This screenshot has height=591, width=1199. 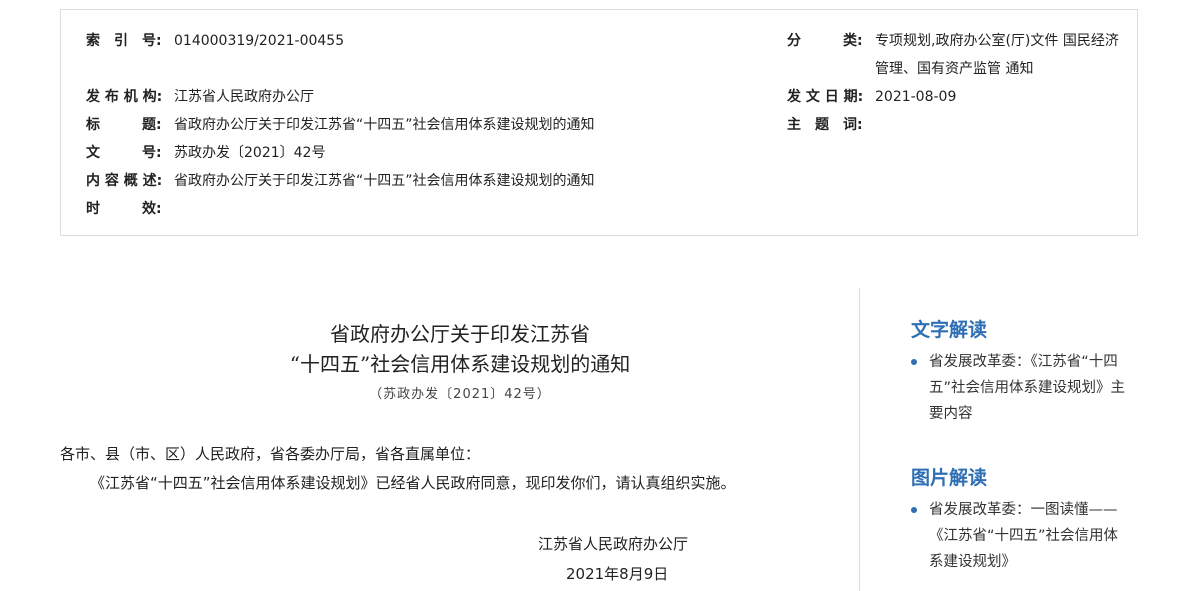 I want to click on meta-subject-label: 主 题 词:, so click(x=825, y=125).